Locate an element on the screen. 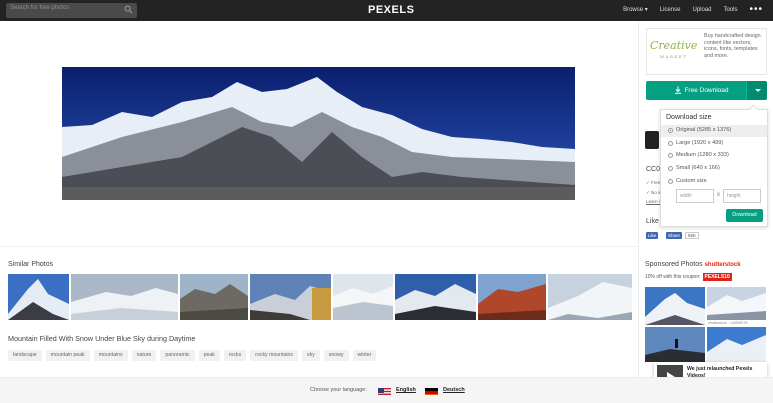  us-flag-icon is located at coordinates (384, 390).